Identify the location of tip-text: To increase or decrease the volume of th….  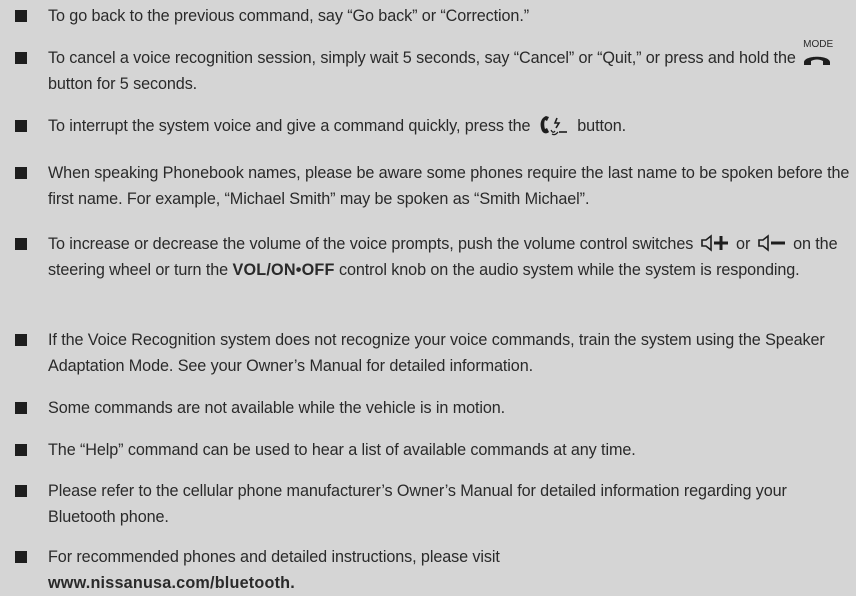
(371, 244).